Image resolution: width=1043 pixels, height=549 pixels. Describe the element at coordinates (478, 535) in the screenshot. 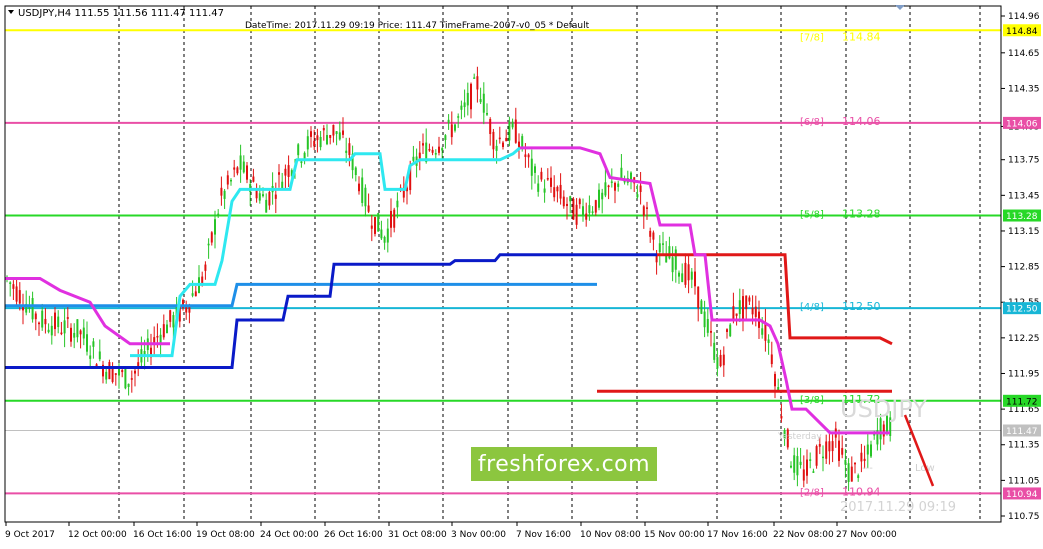

I see `x-tick-label: 3 Nov 00:00` at that location.